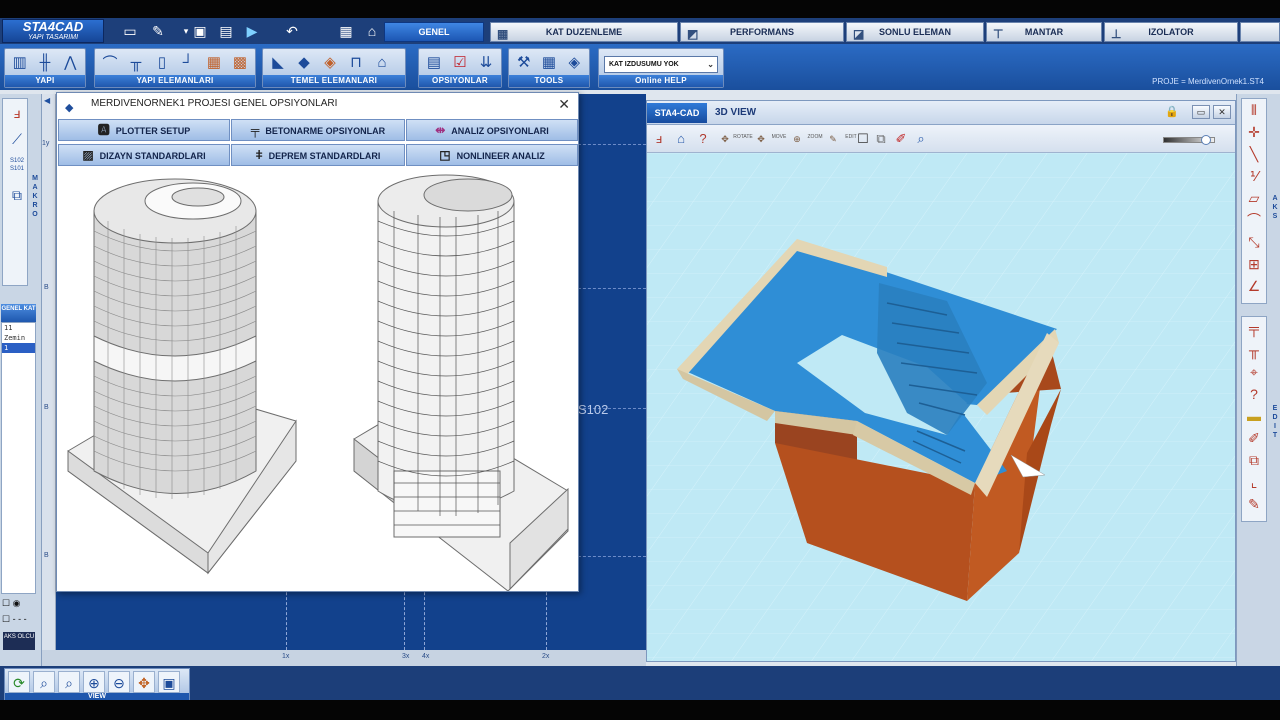 Image resolution: width=1280 pixels, height=720 pixels. I want to click on restore-icon: ▭, so click(1201, 112).